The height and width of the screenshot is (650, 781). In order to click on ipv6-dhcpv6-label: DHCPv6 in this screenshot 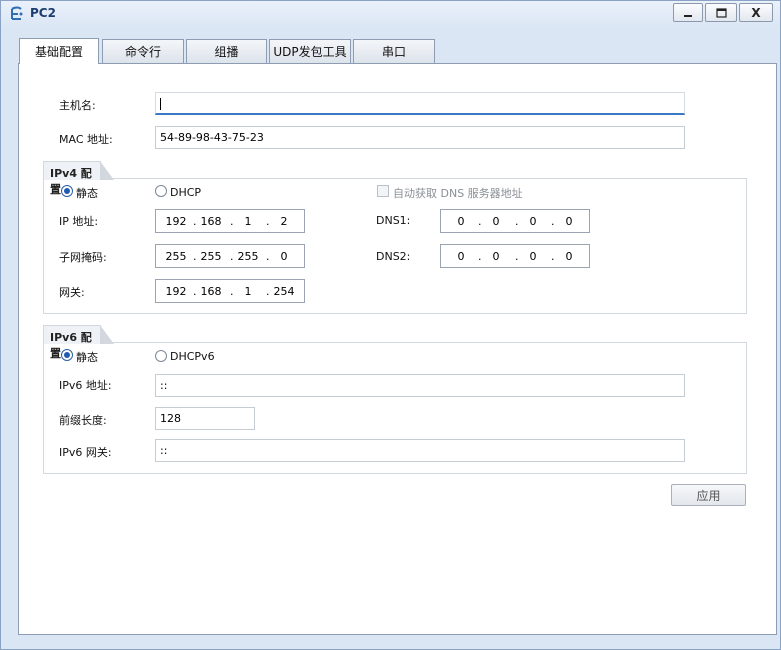, I will do `click(192, 356)`.